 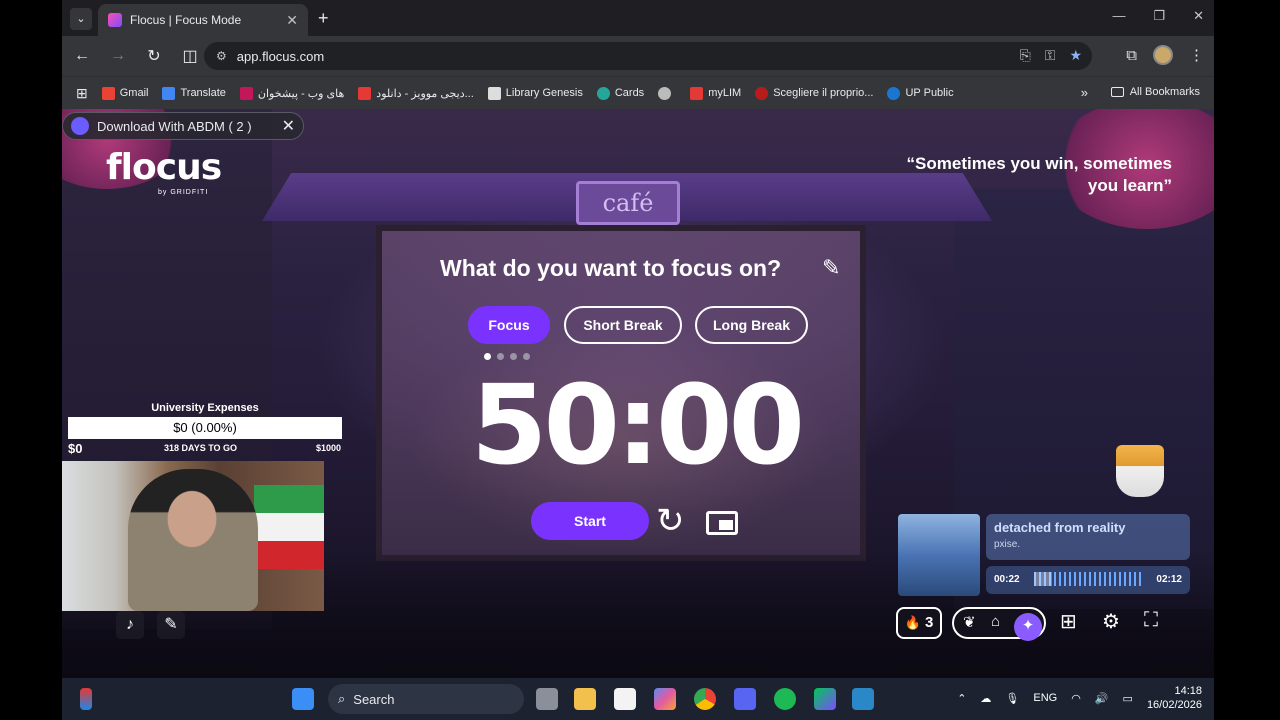 What do you see at coordinates (547, 699) in the screenshot?
I see `task-view-icon` at bounding box center [547, 699].